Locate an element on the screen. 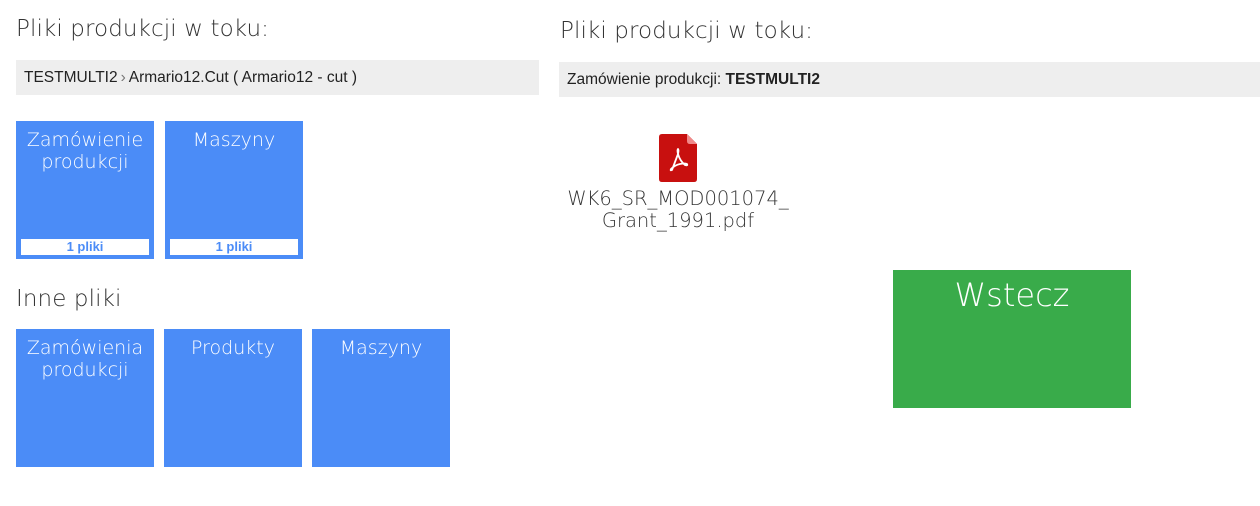 Image resolution: width=1260 pixels, height=506 pixels. file-name-line1: WK6_SR_MOD001074_ is located at coordinates (678, 198).